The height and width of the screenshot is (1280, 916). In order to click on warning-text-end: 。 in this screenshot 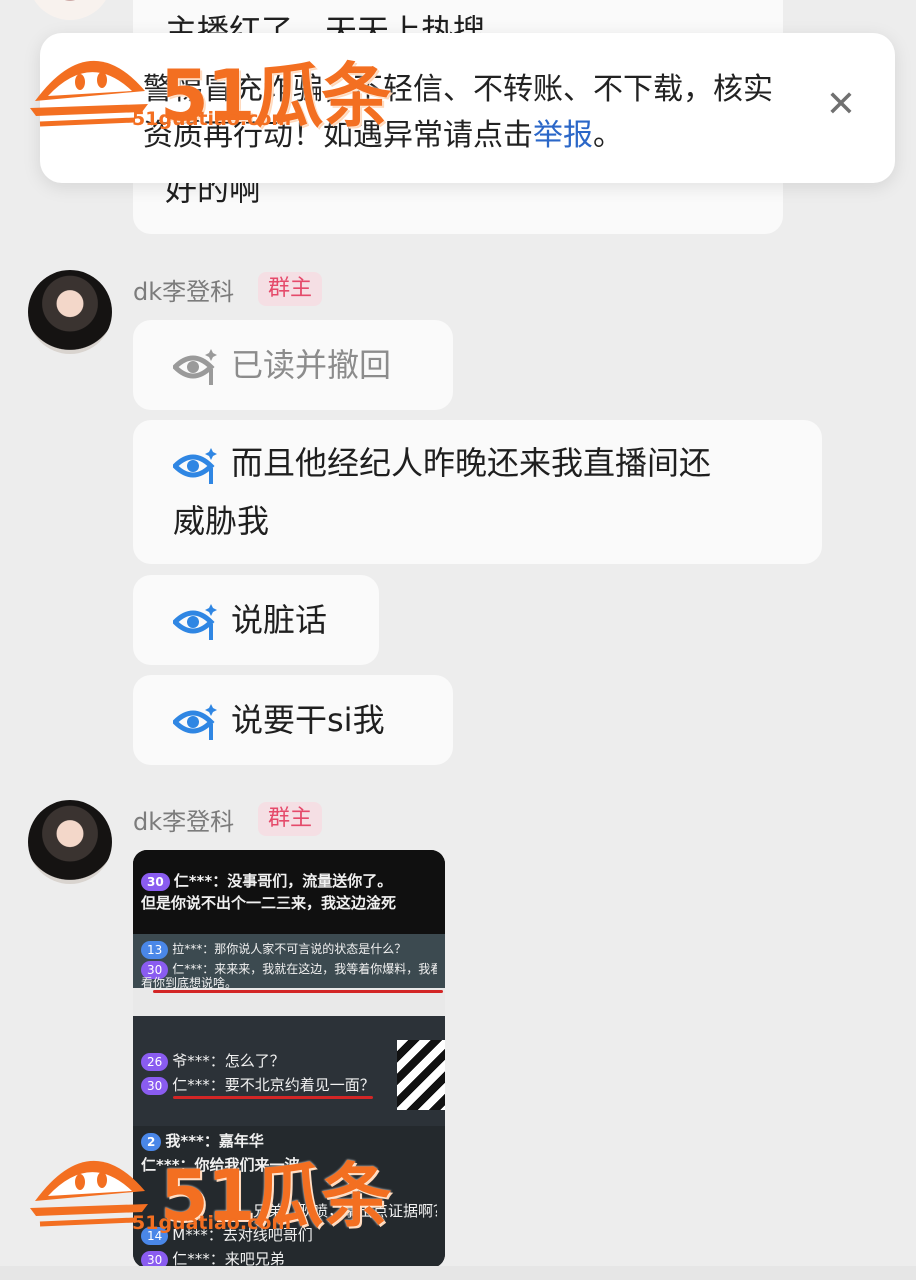, I will do `click(608, 135)`.